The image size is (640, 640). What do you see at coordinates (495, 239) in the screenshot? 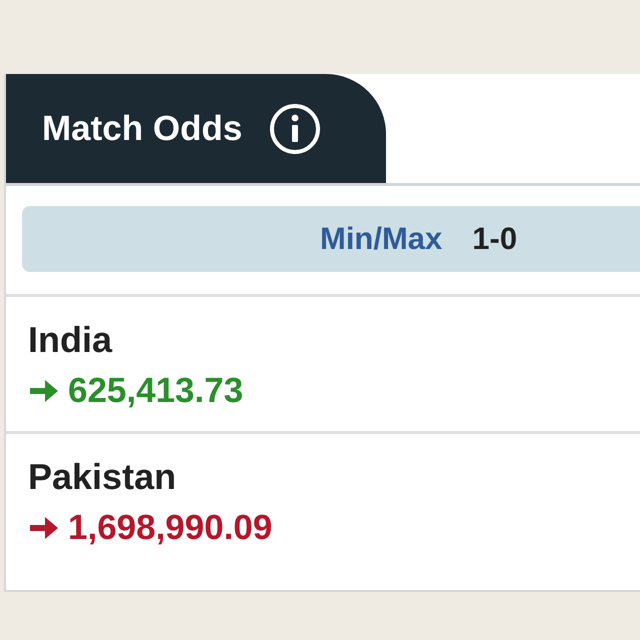
I see `min-max-value: 1-0` at bounding box center [495, 239].